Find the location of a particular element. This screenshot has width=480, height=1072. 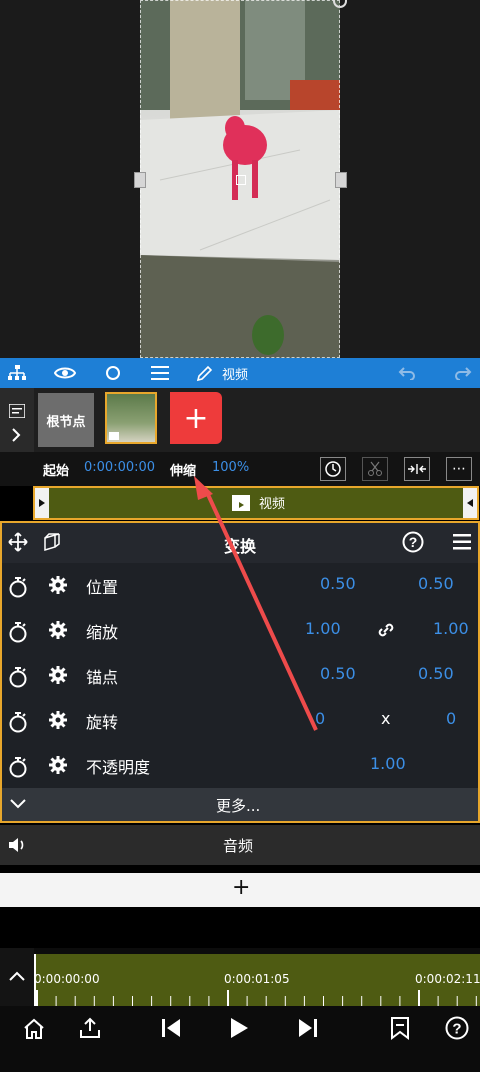

trim-button is located at coordinates (417, 469).